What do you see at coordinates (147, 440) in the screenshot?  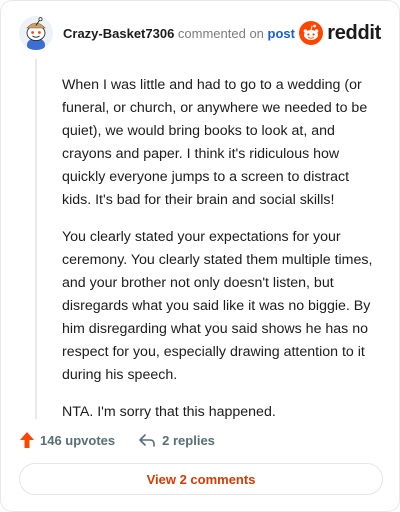 I see `reply-arrow-icon` at bounding box center [147, 440].